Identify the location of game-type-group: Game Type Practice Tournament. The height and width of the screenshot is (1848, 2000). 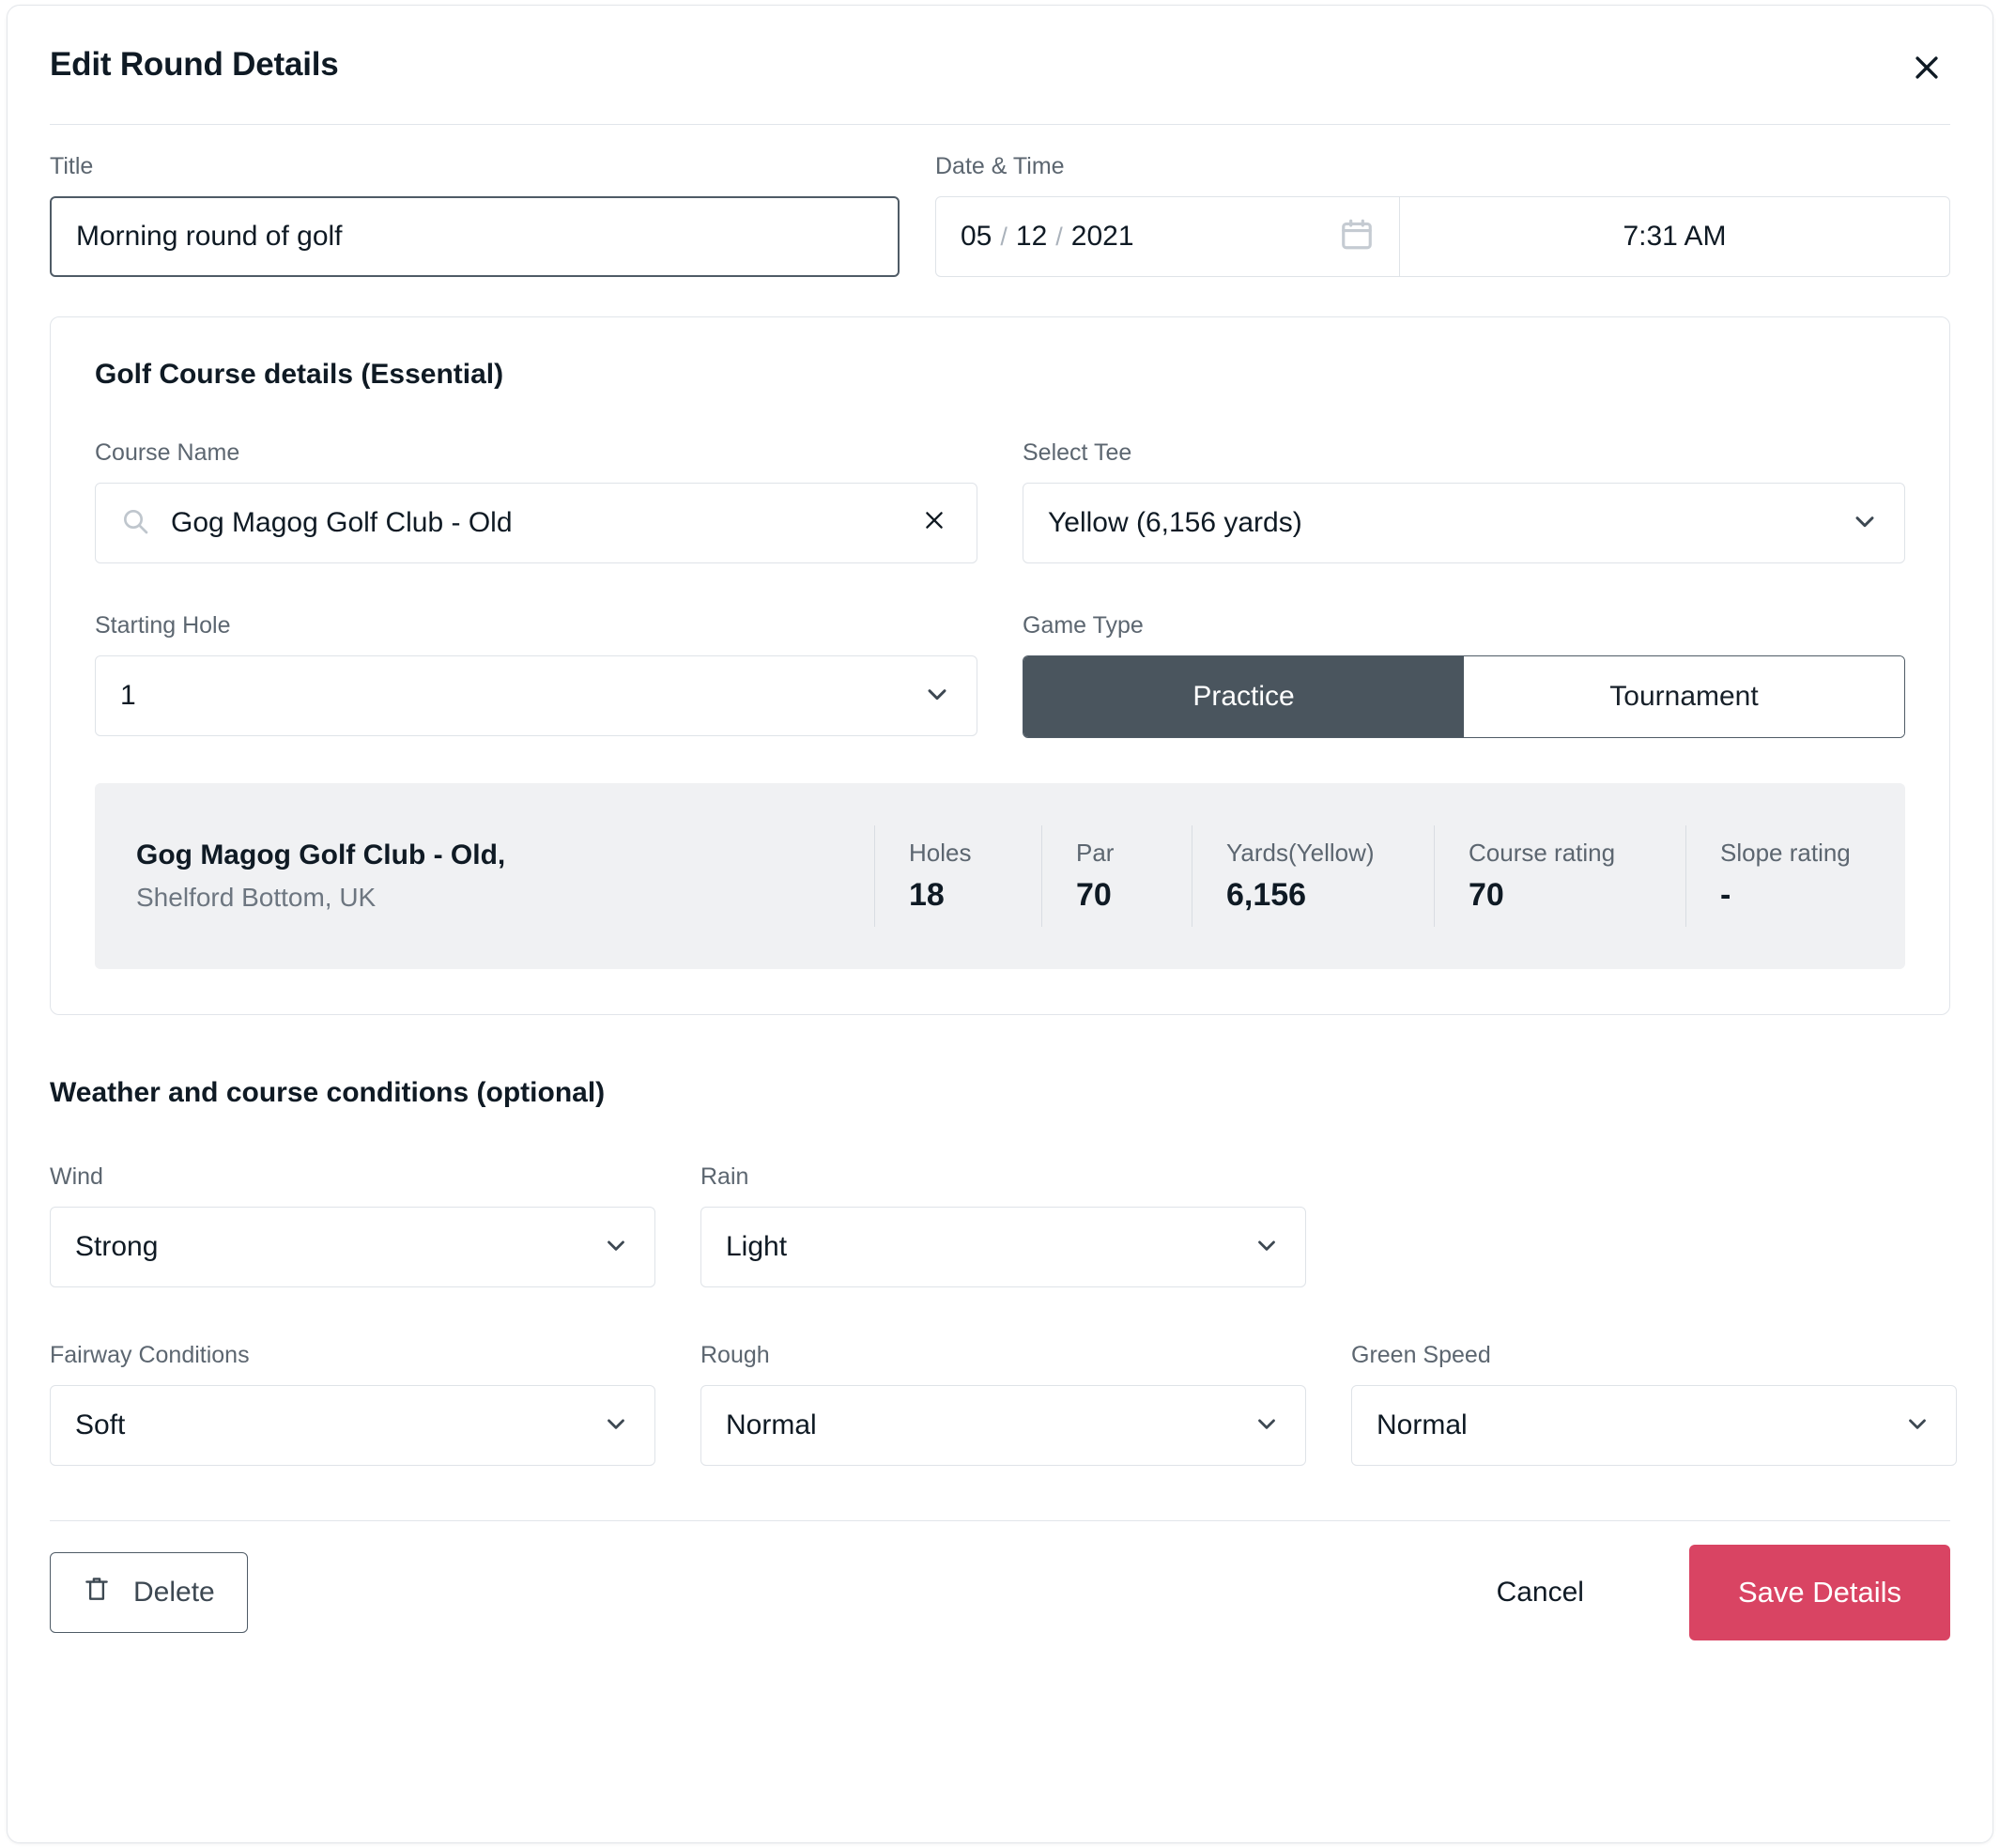
(1464, 675).